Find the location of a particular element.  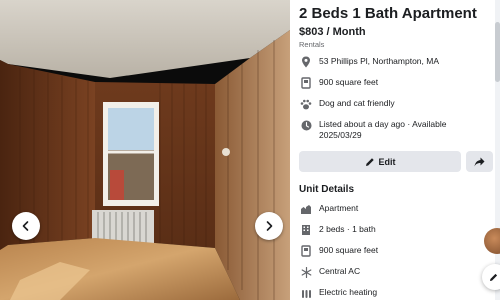

info-pets-text: Dog and cat friendly is located at coordinates (357, 103).